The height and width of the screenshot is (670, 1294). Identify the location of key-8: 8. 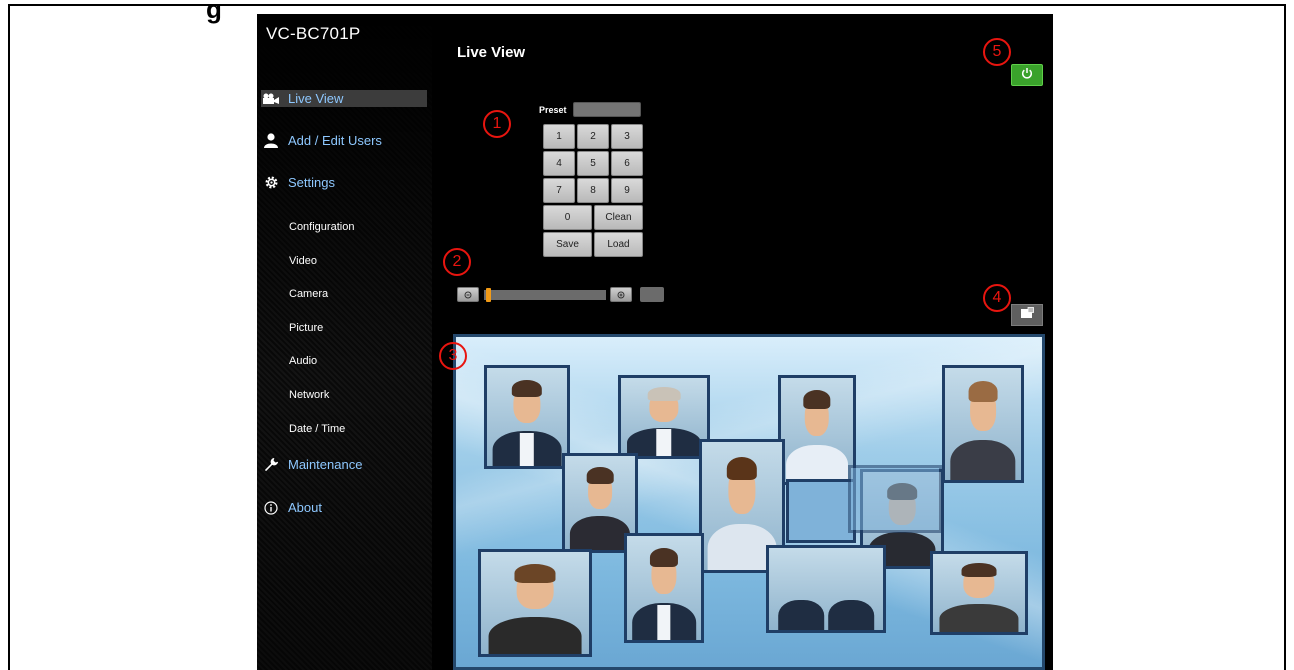
(593, 190).